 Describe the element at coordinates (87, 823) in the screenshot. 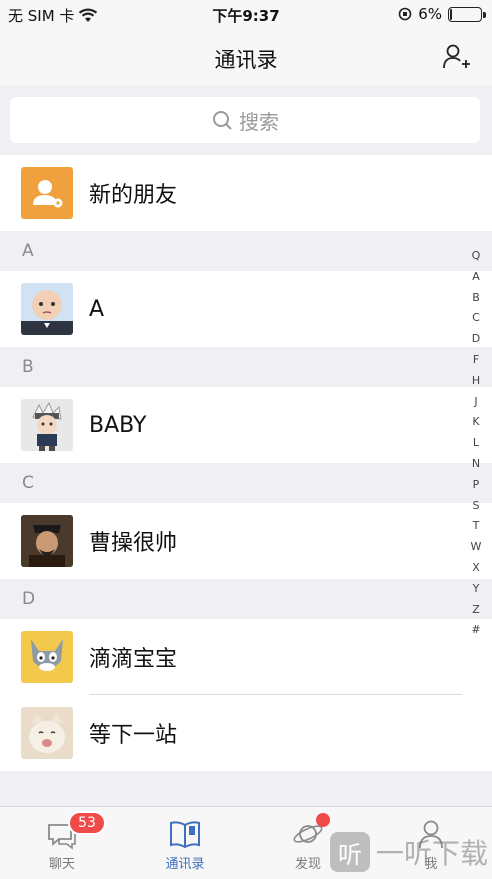

I see `unread-badge: 53` at that location.